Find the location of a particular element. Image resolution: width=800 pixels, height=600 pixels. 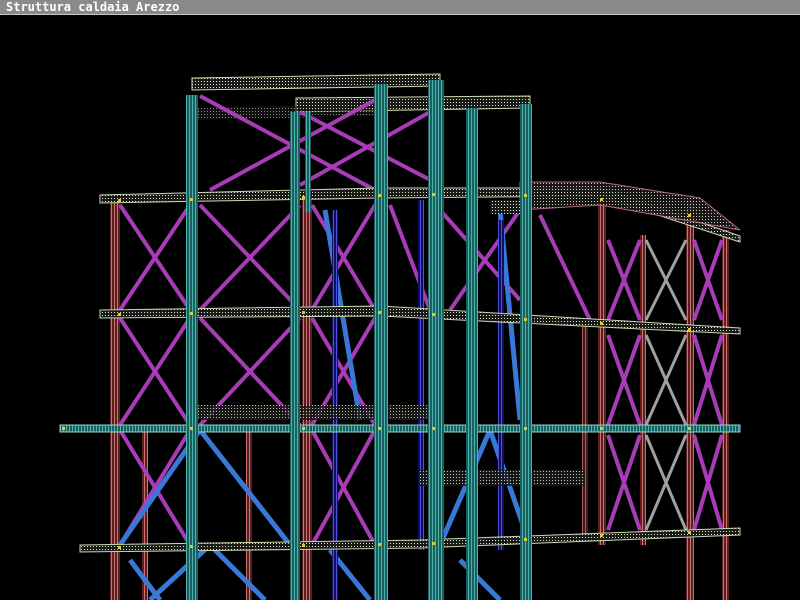

grey-braces is located at coordinates (666, 385).